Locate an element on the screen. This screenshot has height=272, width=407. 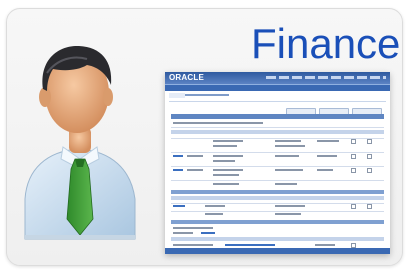
header-links is located at coordinates (326, 77).